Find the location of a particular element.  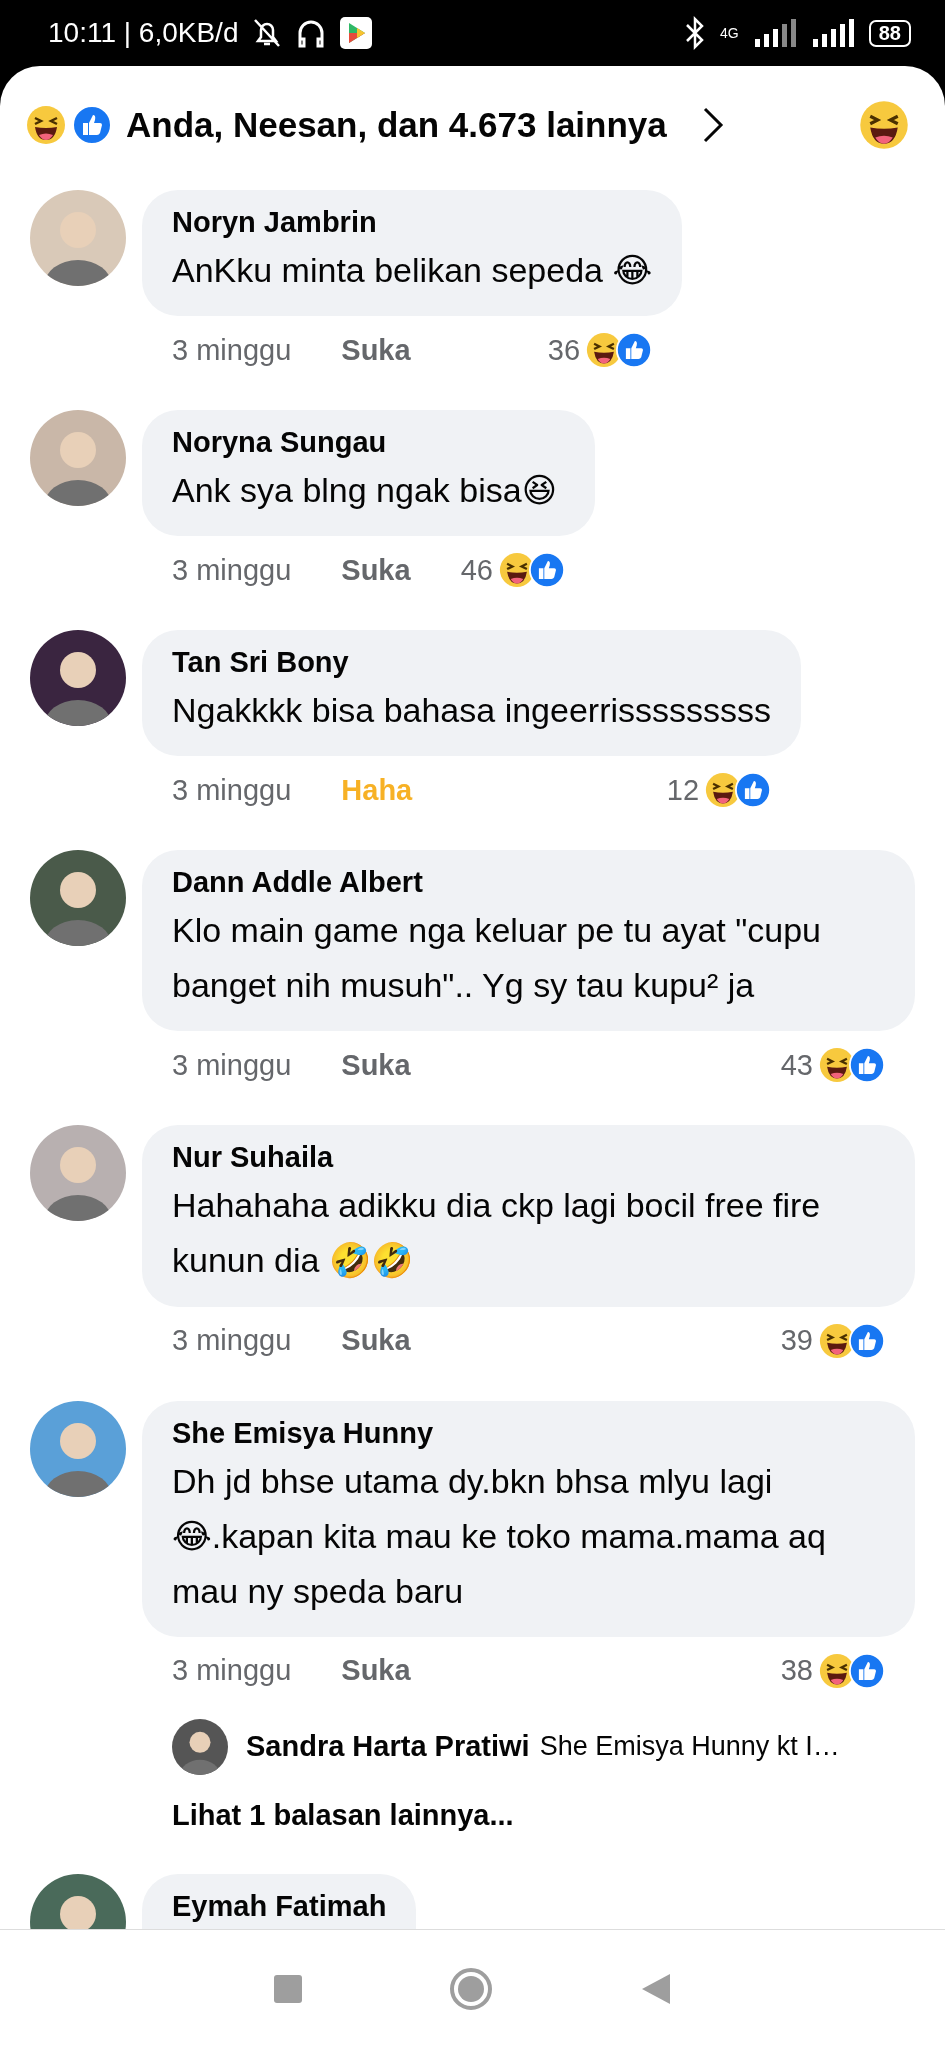

comment-text: AnKku minta belikan sepeda 😂 is located at coordinates (412, 270).